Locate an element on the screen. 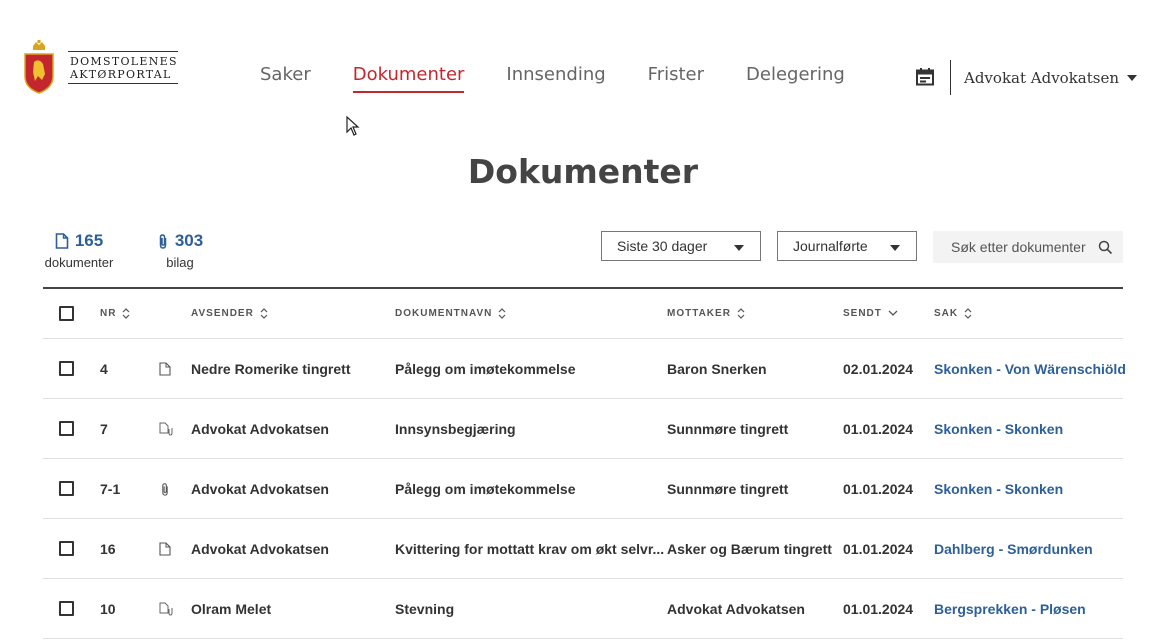  header-receiver: MOTTAKER is located at coordinates (706, 313).